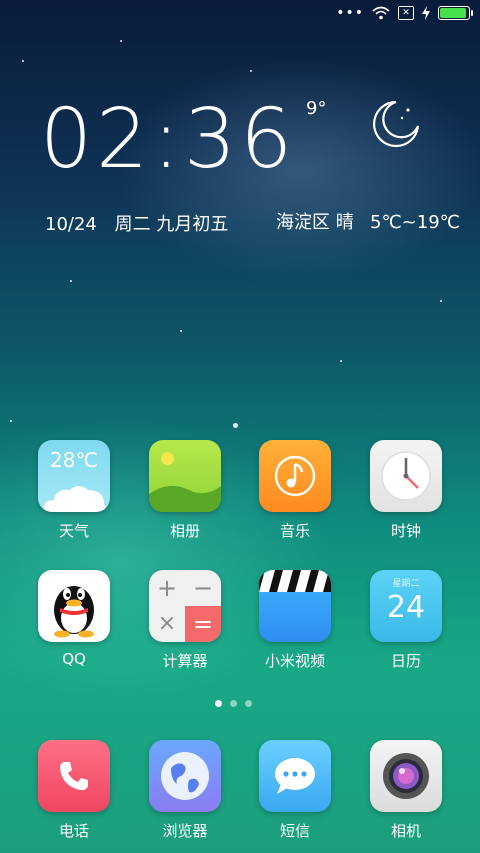 The height and width of the screenshot is (853, 480). What do you see at coordinates (316, 108) in the screenshot?
I see `current-temperature: 9°` at bounding box center [316, 108].